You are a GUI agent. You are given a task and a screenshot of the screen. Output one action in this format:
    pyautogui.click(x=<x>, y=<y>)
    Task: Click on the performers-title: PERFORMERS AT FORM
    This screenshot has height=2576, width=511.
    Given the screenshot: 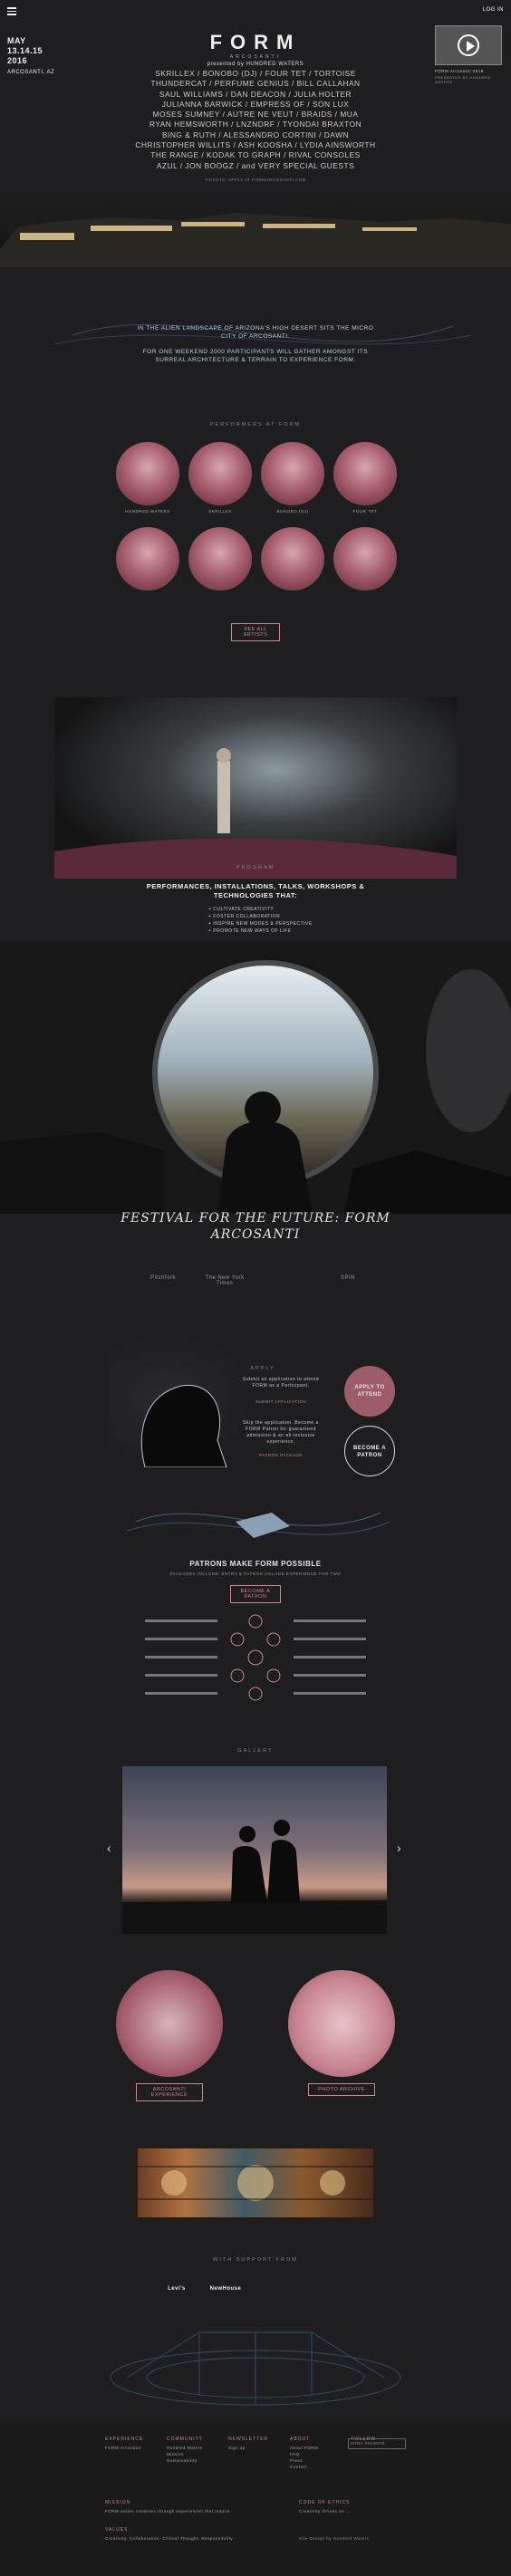 What is the action you would take?
    pyautogui.click(x=255, y=425)
    